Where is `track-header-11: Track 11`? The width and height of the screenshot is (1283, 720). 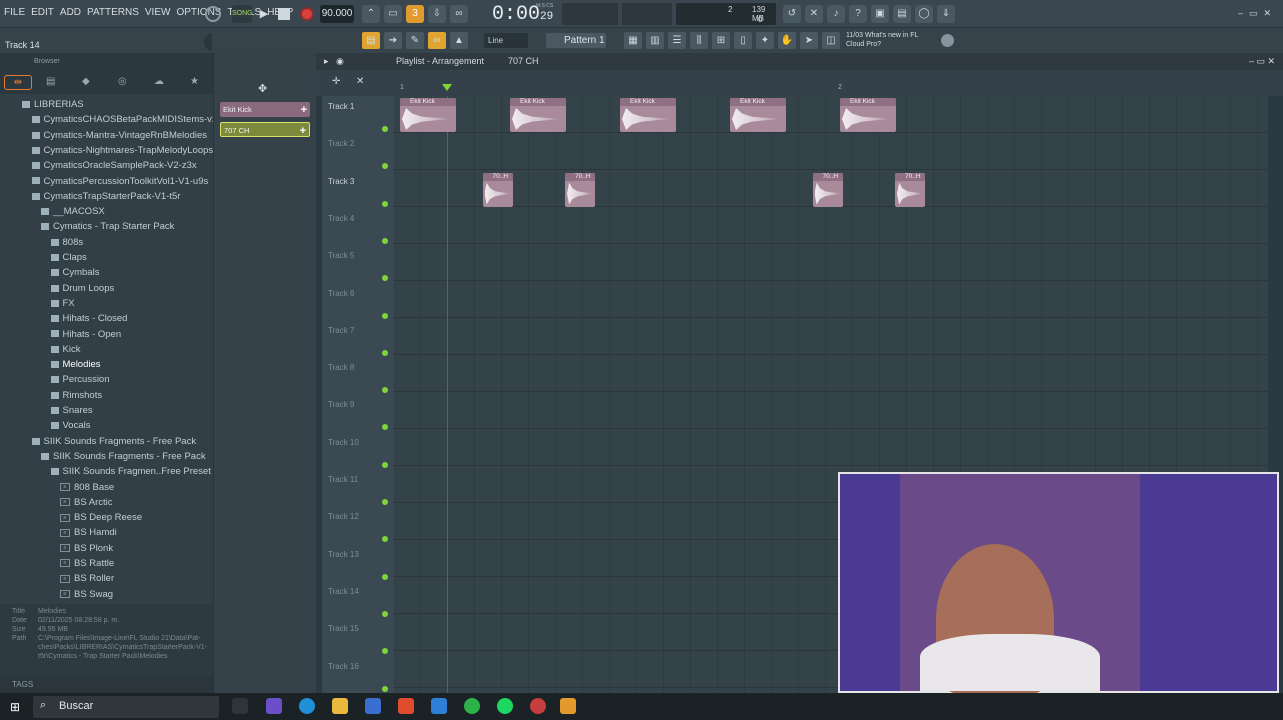 track-header-11: Track 11 is located at coordinates (343, 479).